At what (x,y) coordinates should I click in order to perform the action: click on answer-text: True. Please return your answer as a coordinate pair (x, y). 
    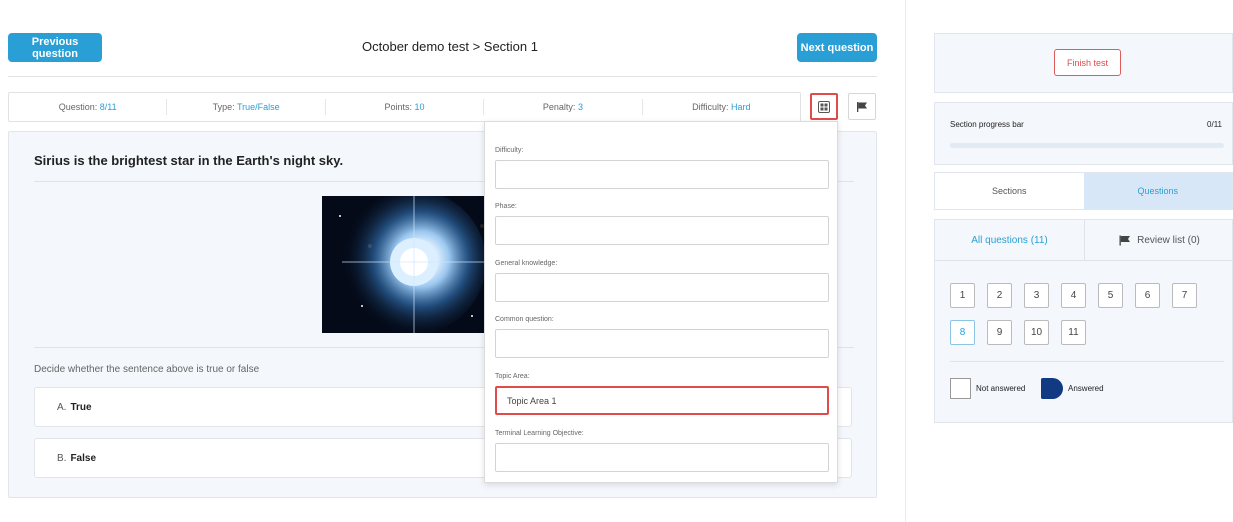
    Looking at the image, I should click on (81, 407).